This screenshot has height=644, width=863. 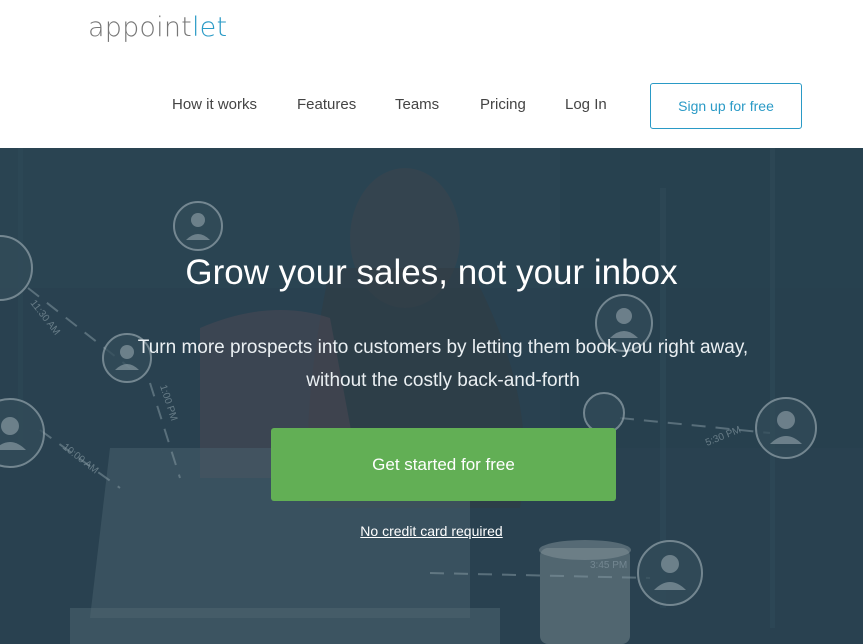 What do you see at coordinates (443, 464) in the screenshot?
I see `get-started-button: Get started for free` at bounding box center [443, 464].